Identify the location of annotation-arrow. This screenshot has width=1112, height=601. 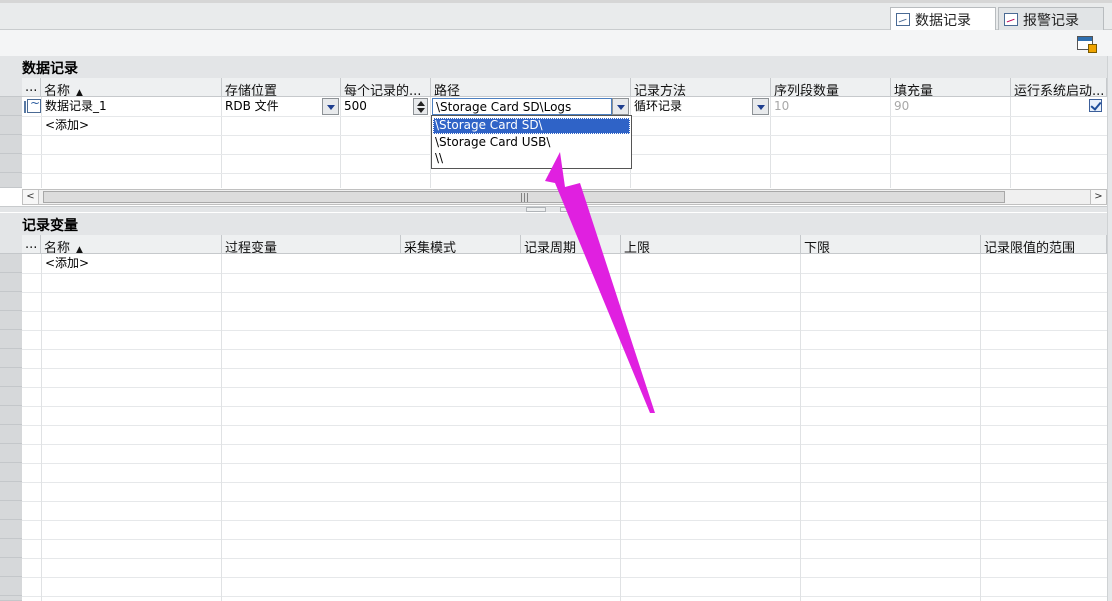
(600, 282).